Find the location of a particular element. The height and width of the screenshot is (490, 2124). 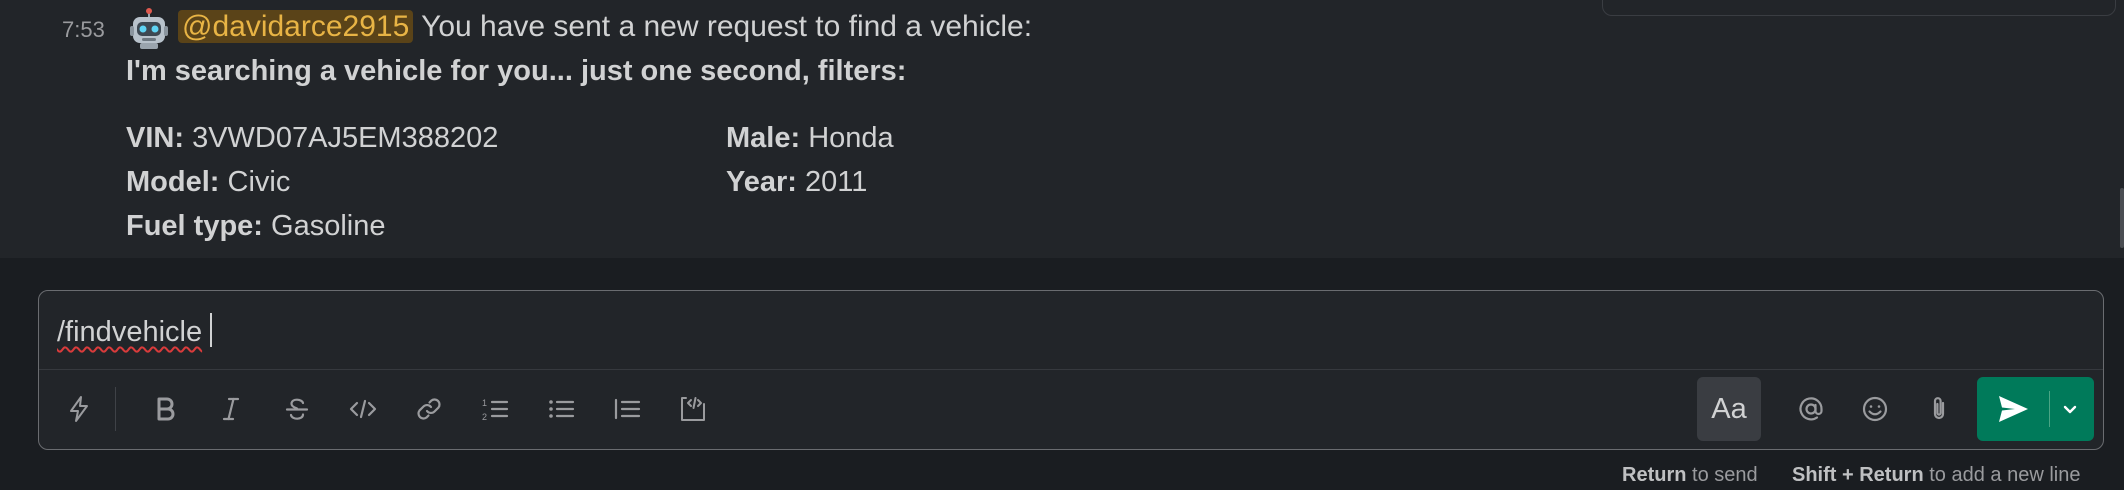

mention-at-icon is located at coordinates (1811, 409).